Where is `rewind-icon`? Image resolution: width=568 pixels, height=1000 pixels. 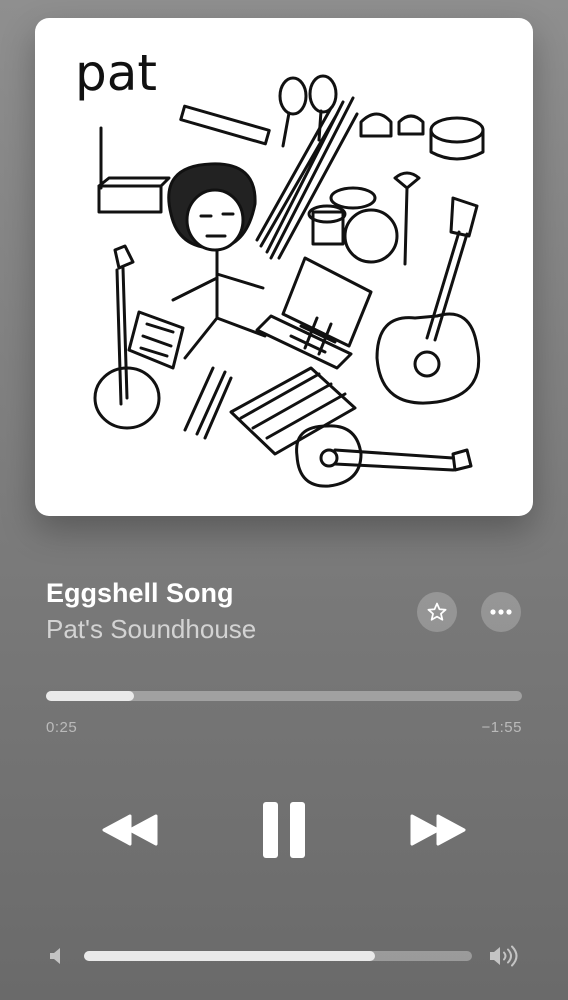
rewind-icon is located at coordinates (130, 830).